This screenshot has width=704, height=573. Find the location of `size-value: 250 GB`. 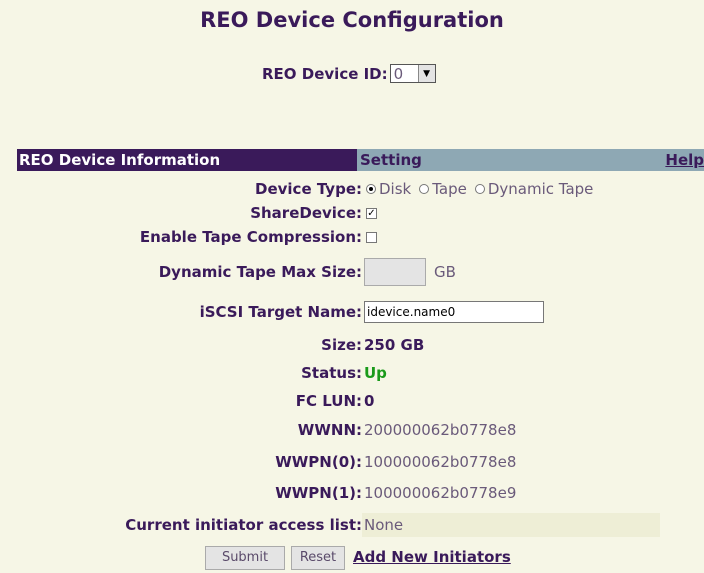

size-value: 250 GB is located at coordinates (394, 345).